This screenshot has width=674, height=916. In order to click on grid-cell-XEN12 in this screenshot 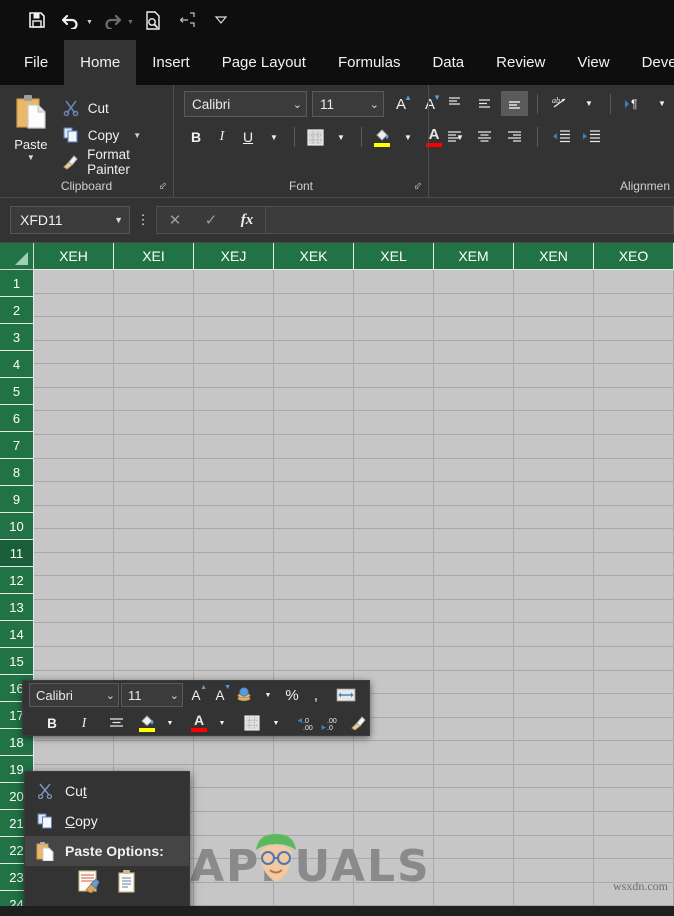, I will do `click(554, 541)`.